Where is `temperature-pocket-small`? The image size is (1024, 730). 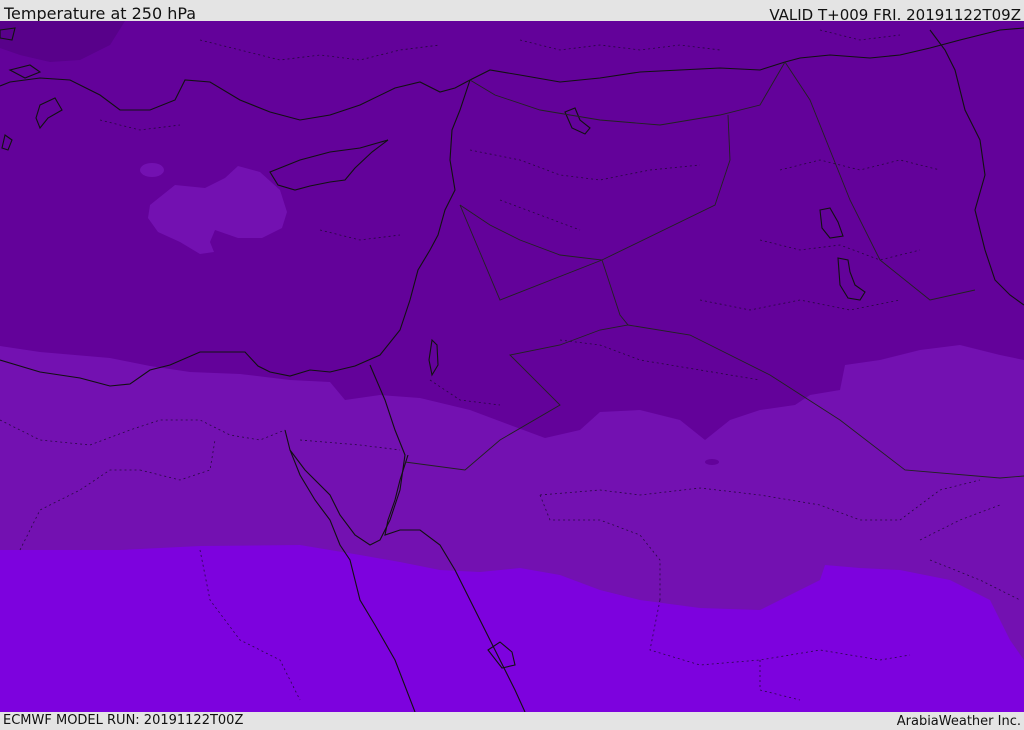
temperature-pocket-small is located at coordinates (152, 170).